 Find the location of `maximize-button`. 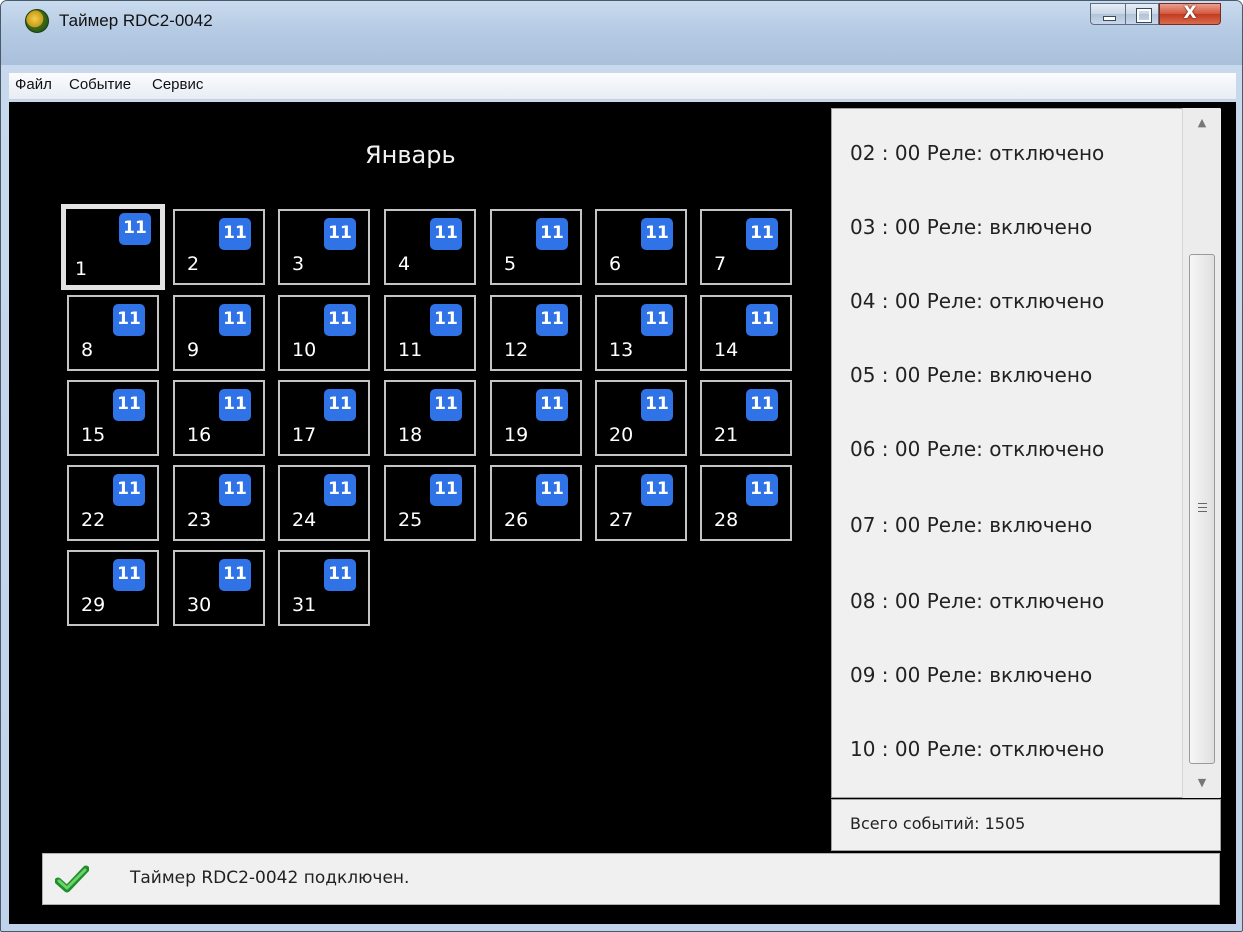

maximize-button is located at coordinates (1142, 14).